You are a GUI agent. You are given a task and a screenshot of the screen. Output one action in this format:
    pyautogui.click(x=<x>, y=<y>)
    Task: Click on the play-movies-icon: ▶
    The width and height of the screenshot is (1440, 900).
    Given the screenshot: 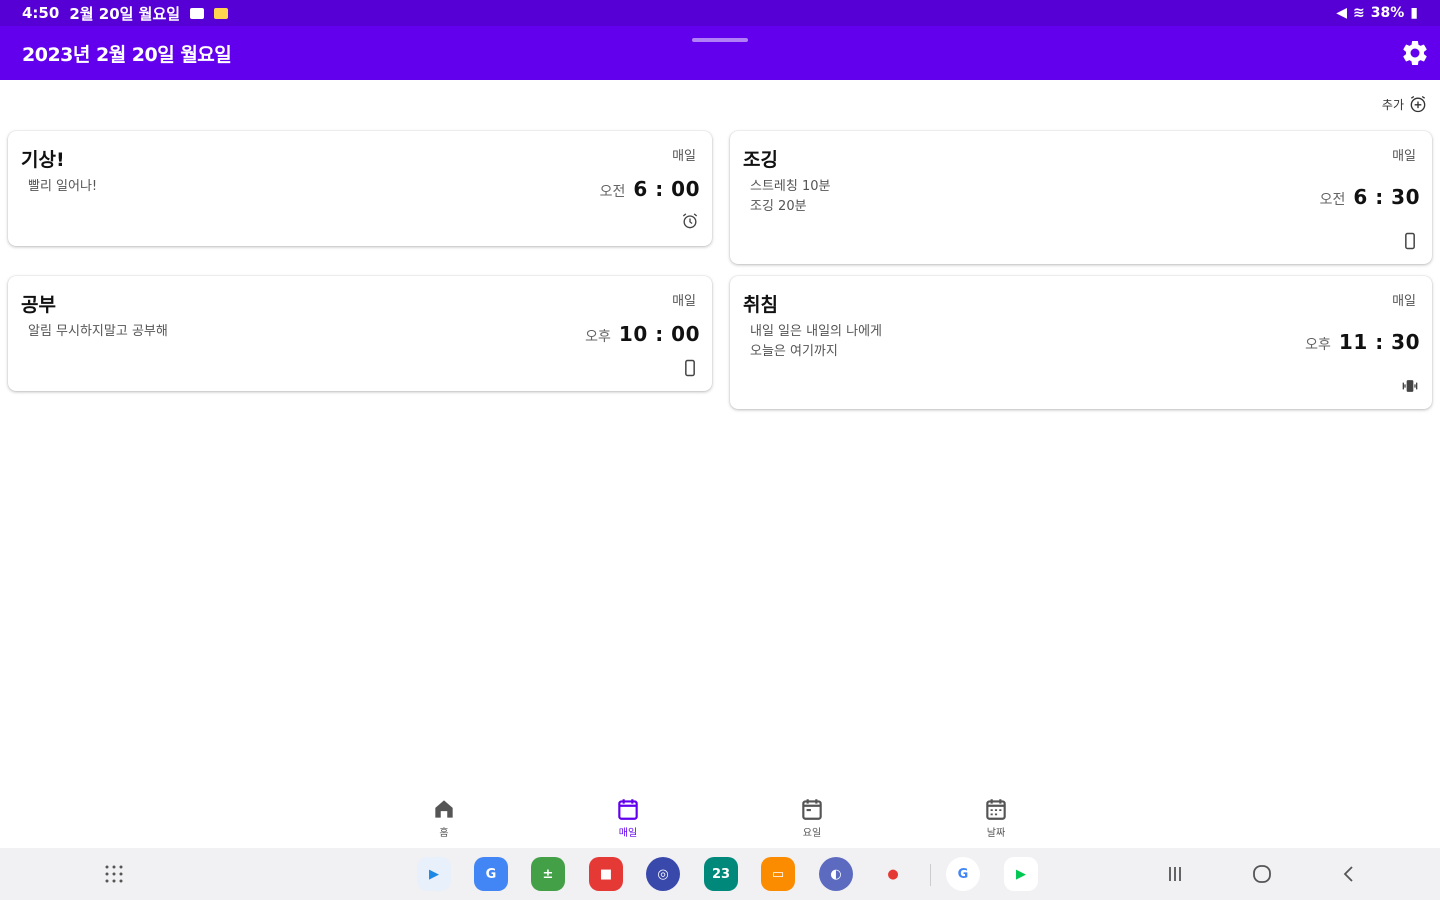 What is the action you would take?
    pyautogui.click(x=434, y=874)
    